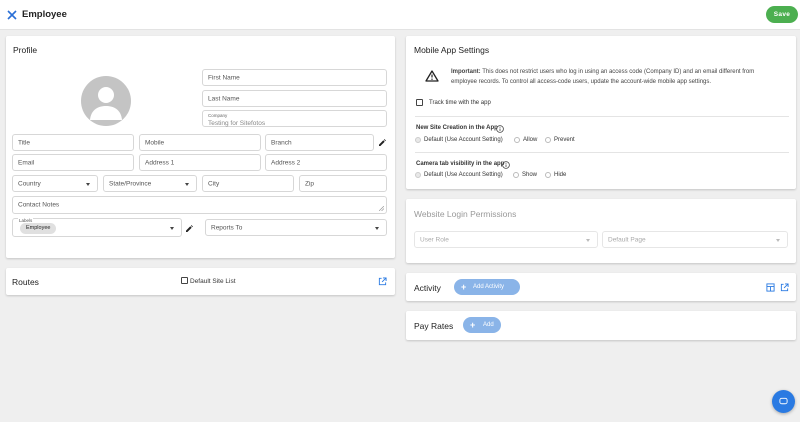  What do you see at coordinates (24, 142) in the screenshot?
I see `title-placeholder: Title` at bounding box center [24, 142].